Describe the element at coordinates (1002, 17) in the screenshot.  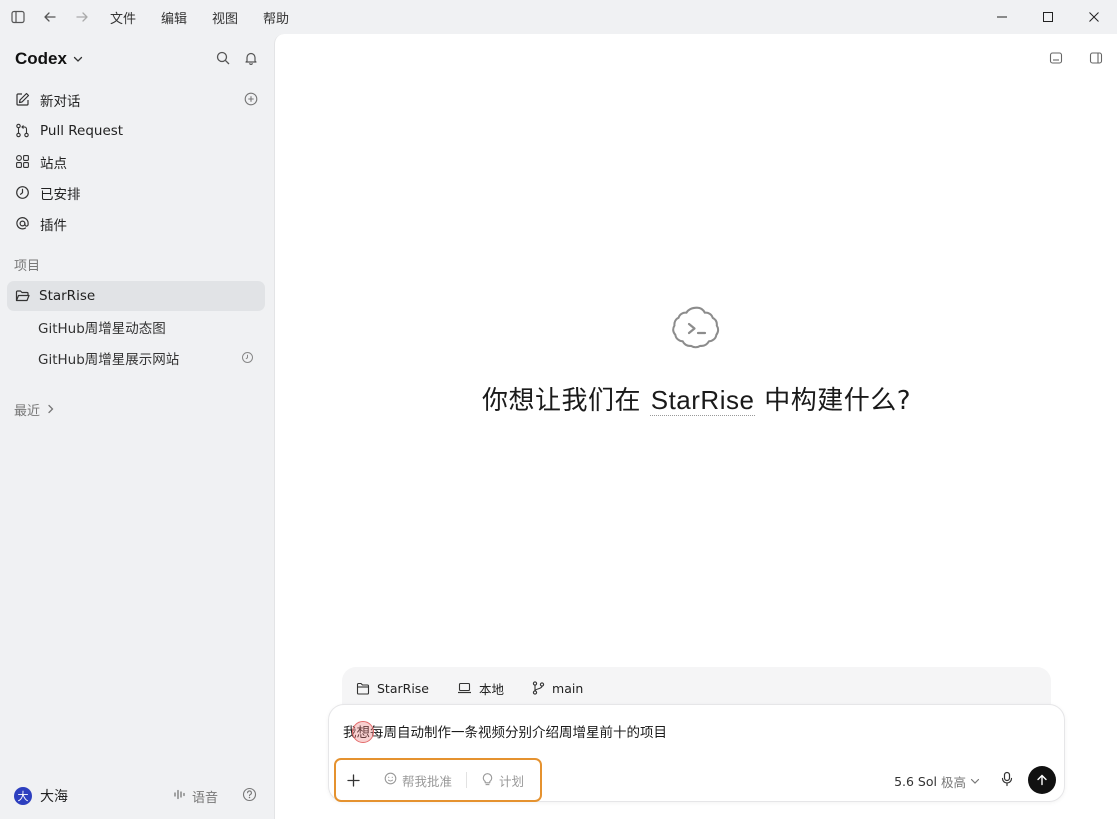
I see `minimize-button` at that location.